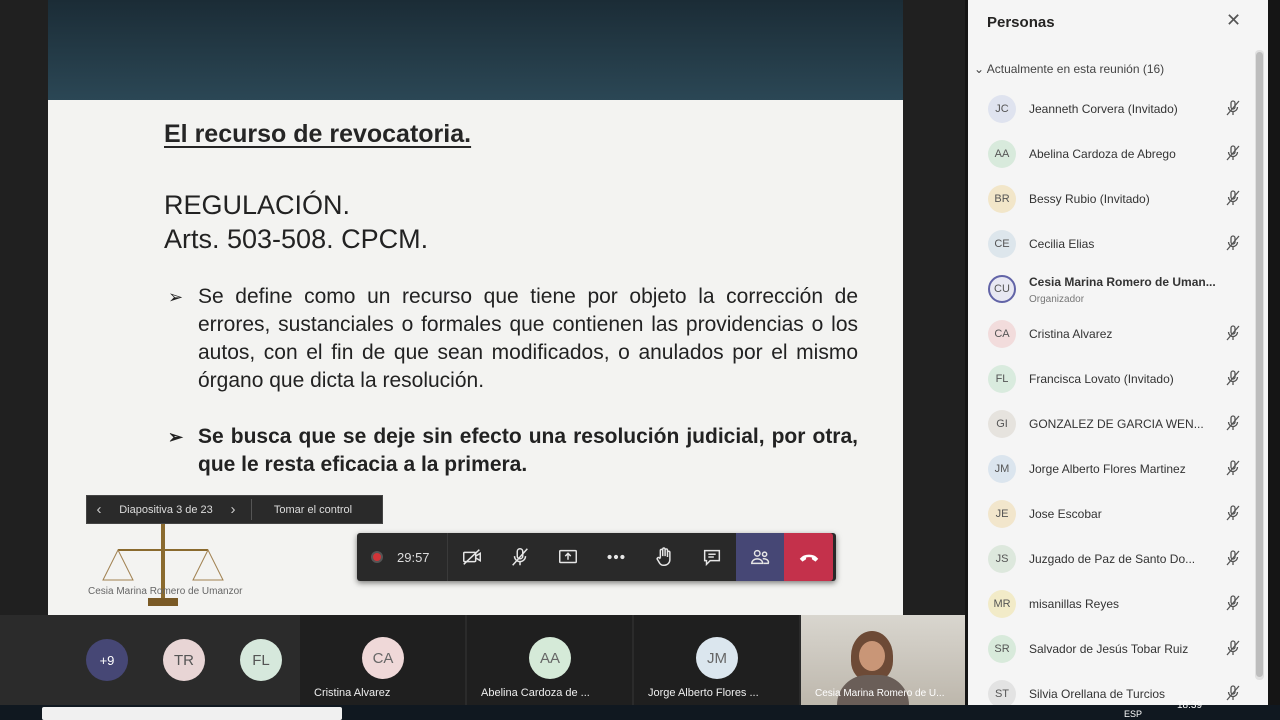 This screenshot has width=1280, height=720. Describe the element at coordinates (1002, 649) in the screenshot. I see `participant-avatar: SR` at that location.